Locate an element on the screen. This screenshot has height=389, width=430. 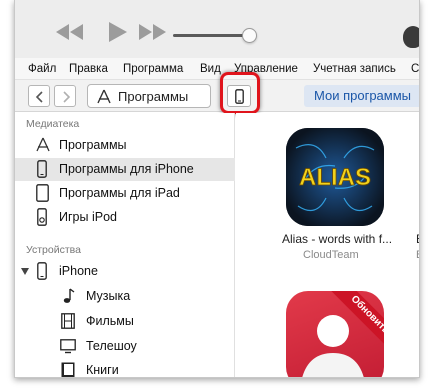
ipod-icon is located at coordinates (42, 217).